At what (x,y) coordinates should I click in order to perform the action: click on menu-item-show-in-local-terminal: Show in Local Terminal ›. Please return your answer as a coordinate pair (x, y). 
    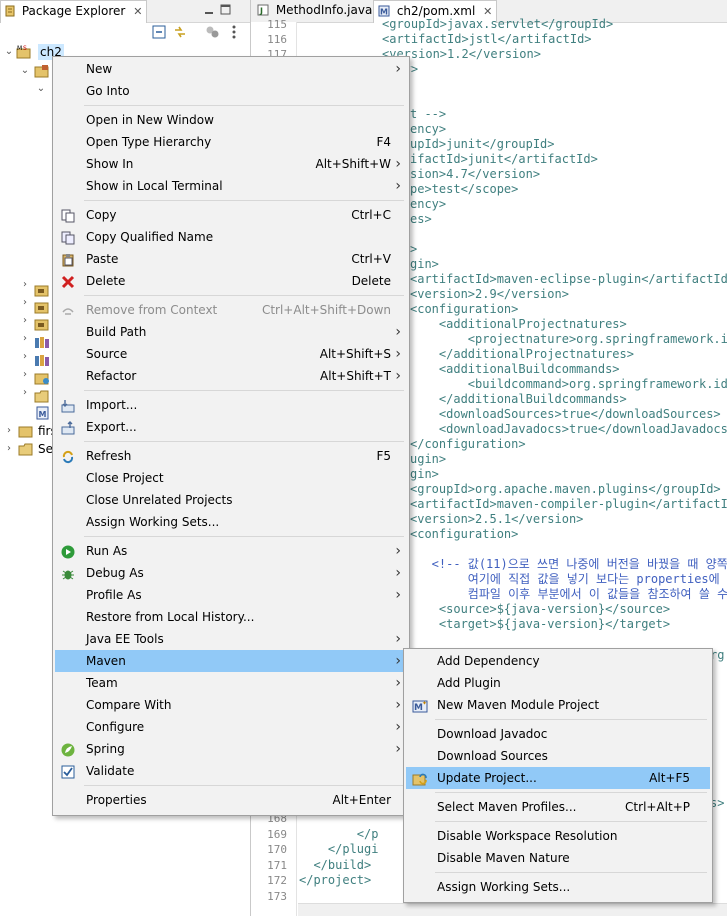
    Looking at the image, I should click on (231, 186).